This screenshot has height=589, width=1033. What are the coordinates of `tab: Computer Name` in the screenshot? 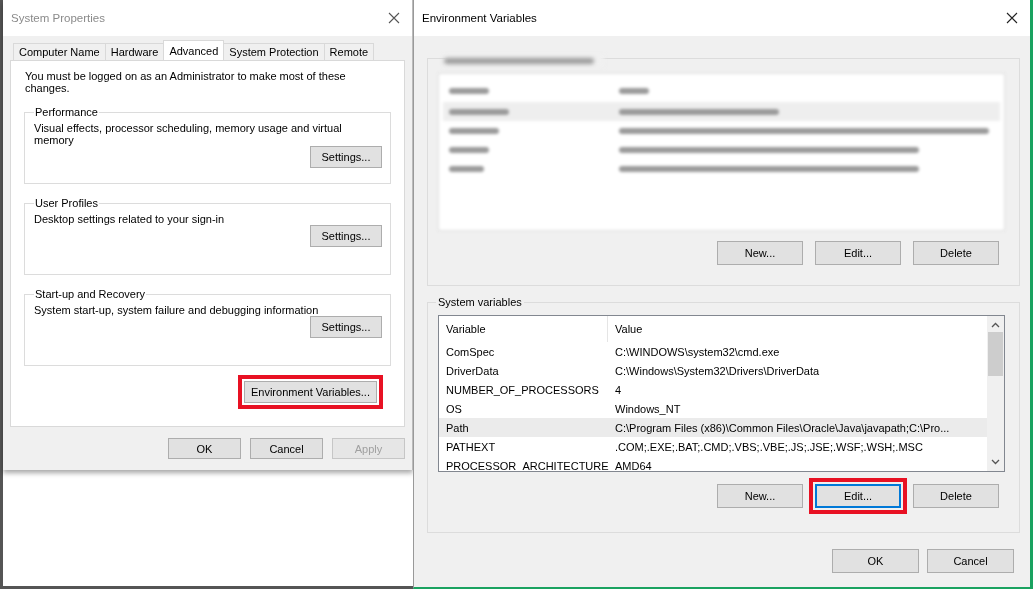 It's located at (59, 51).